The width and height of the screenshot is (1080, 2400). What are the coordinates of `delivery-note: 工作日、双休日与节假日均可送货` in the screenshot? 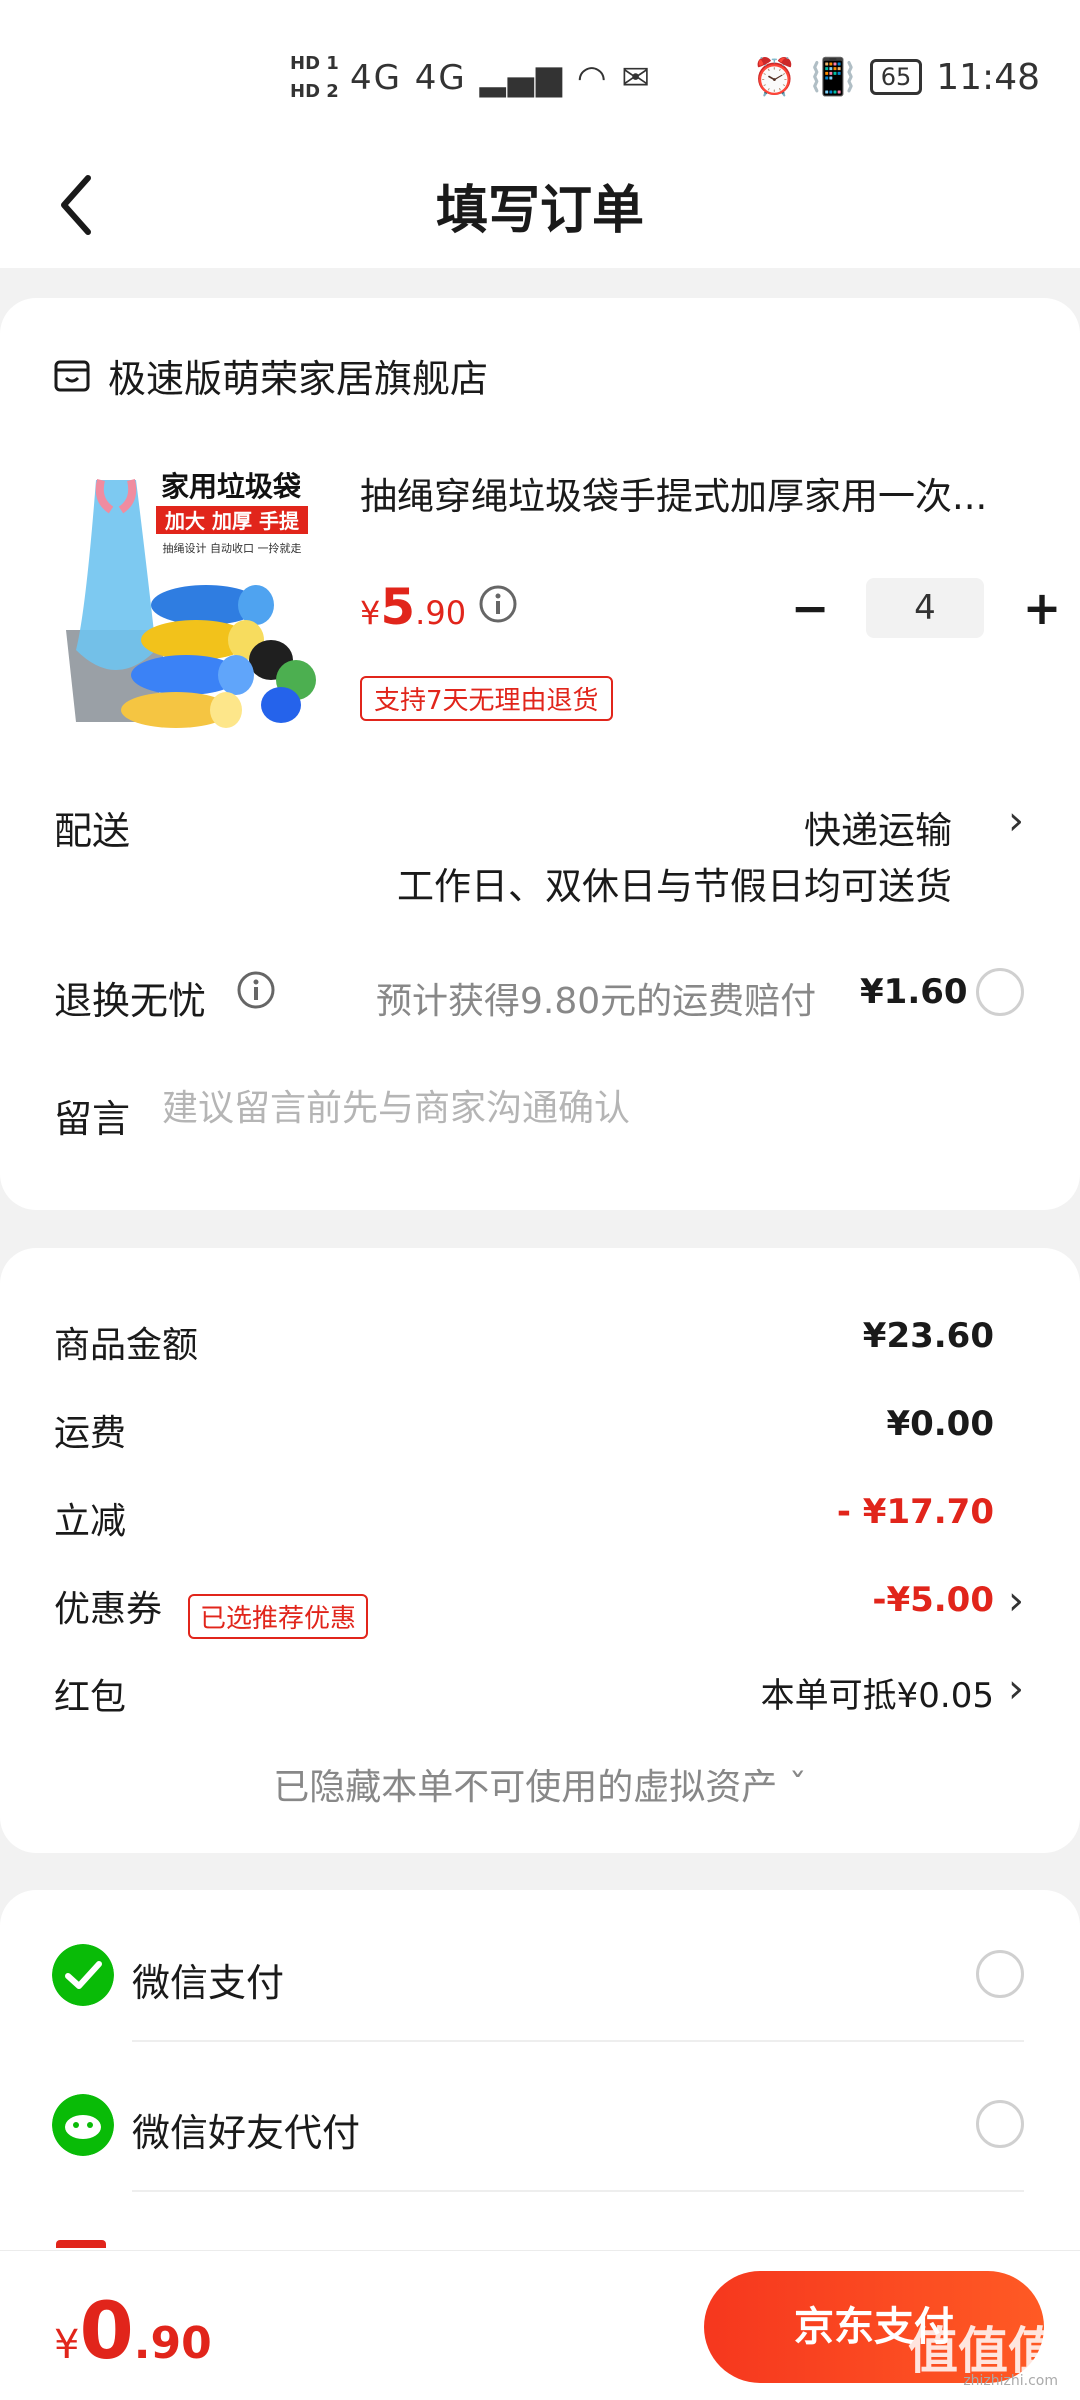 It's located at (674, 886).